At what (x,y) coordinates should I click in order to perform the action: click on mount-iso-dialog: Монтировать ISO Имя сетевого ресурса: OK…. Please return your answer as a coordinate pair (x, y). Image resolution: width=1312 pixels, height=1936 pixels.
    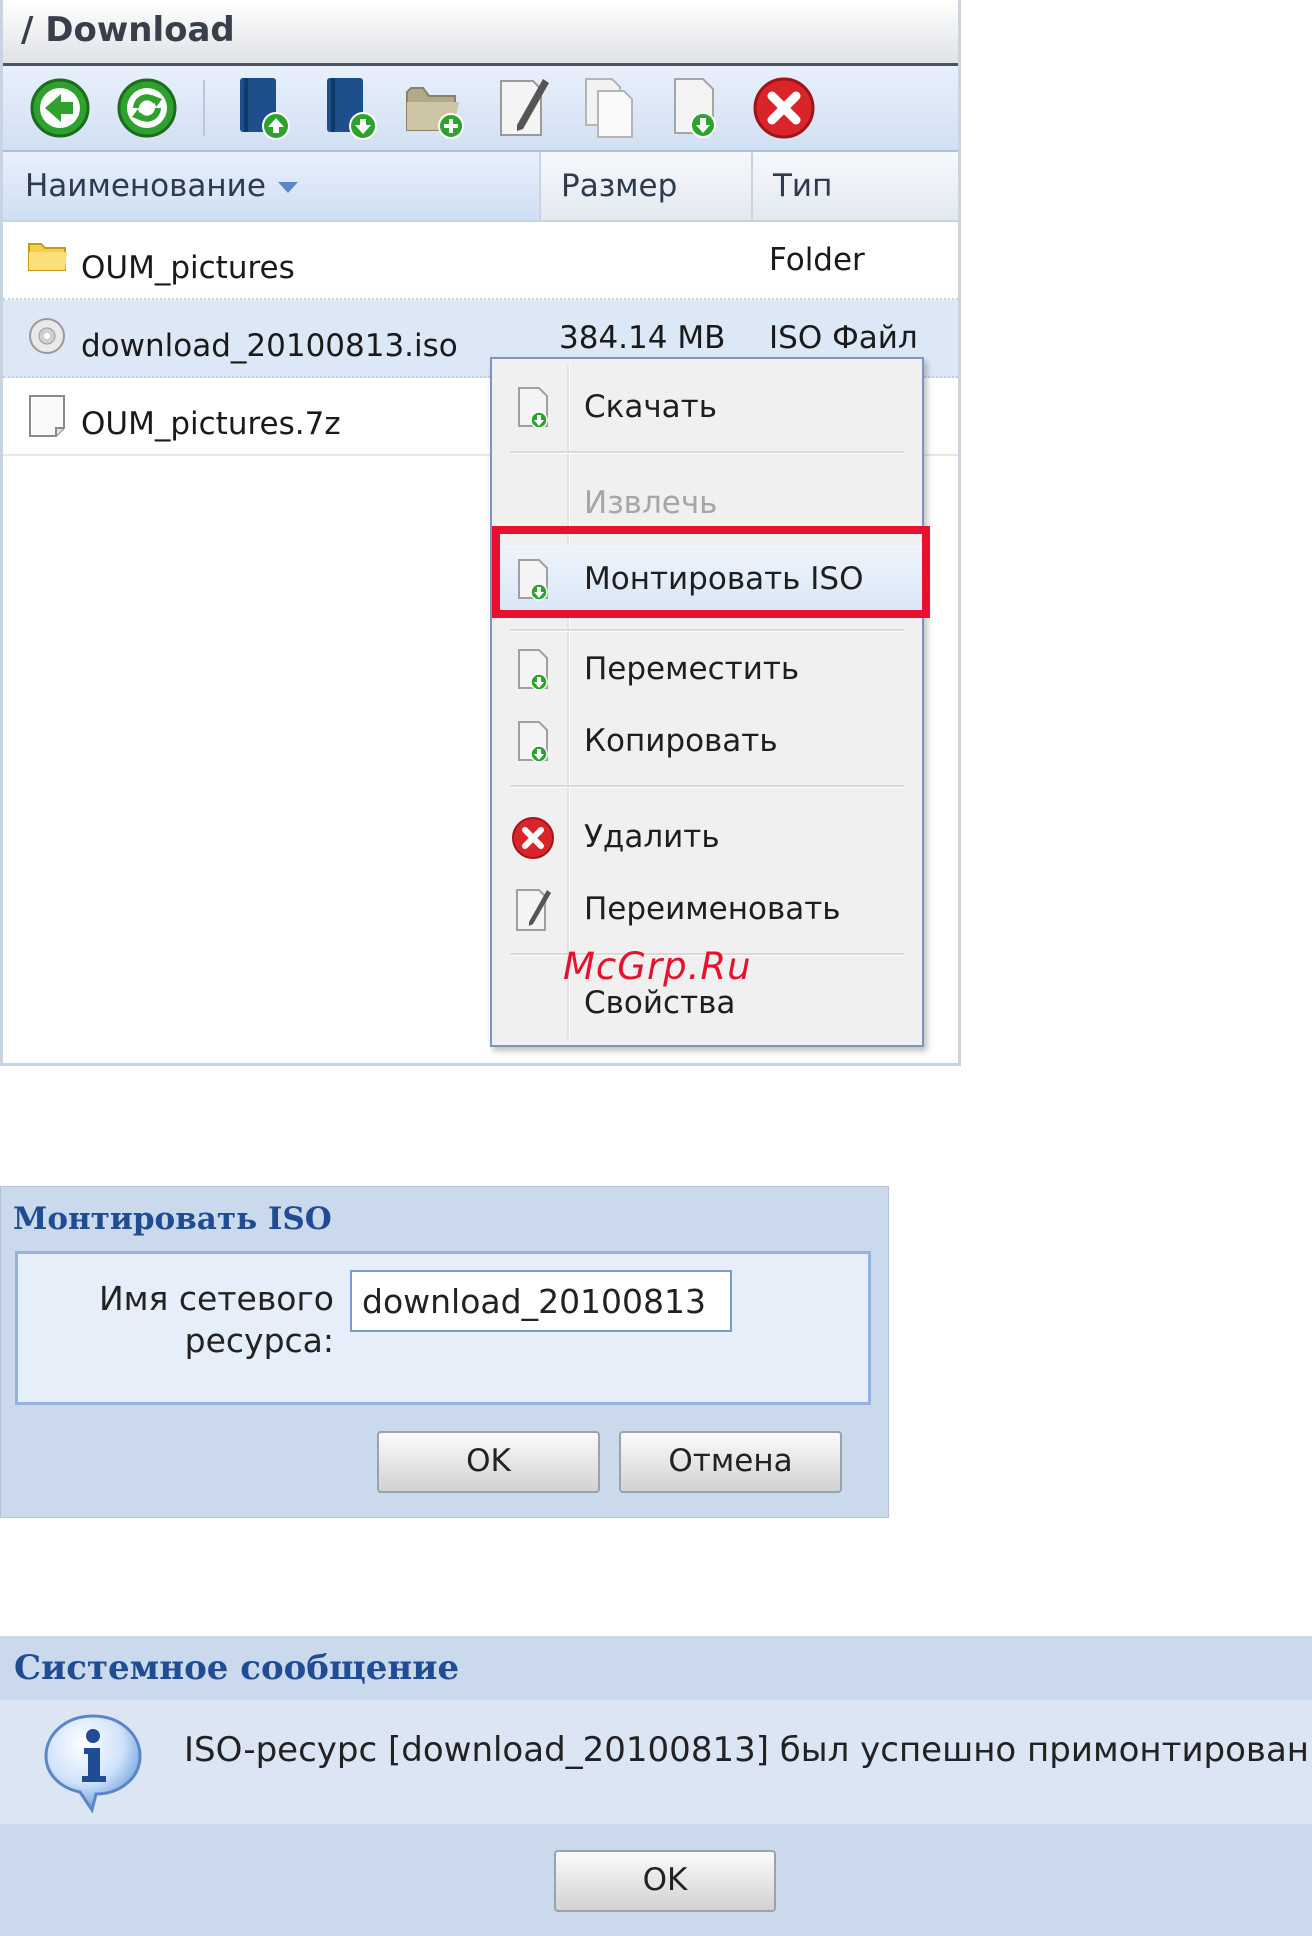
    Looking at the image, I should click on (444, 1352).